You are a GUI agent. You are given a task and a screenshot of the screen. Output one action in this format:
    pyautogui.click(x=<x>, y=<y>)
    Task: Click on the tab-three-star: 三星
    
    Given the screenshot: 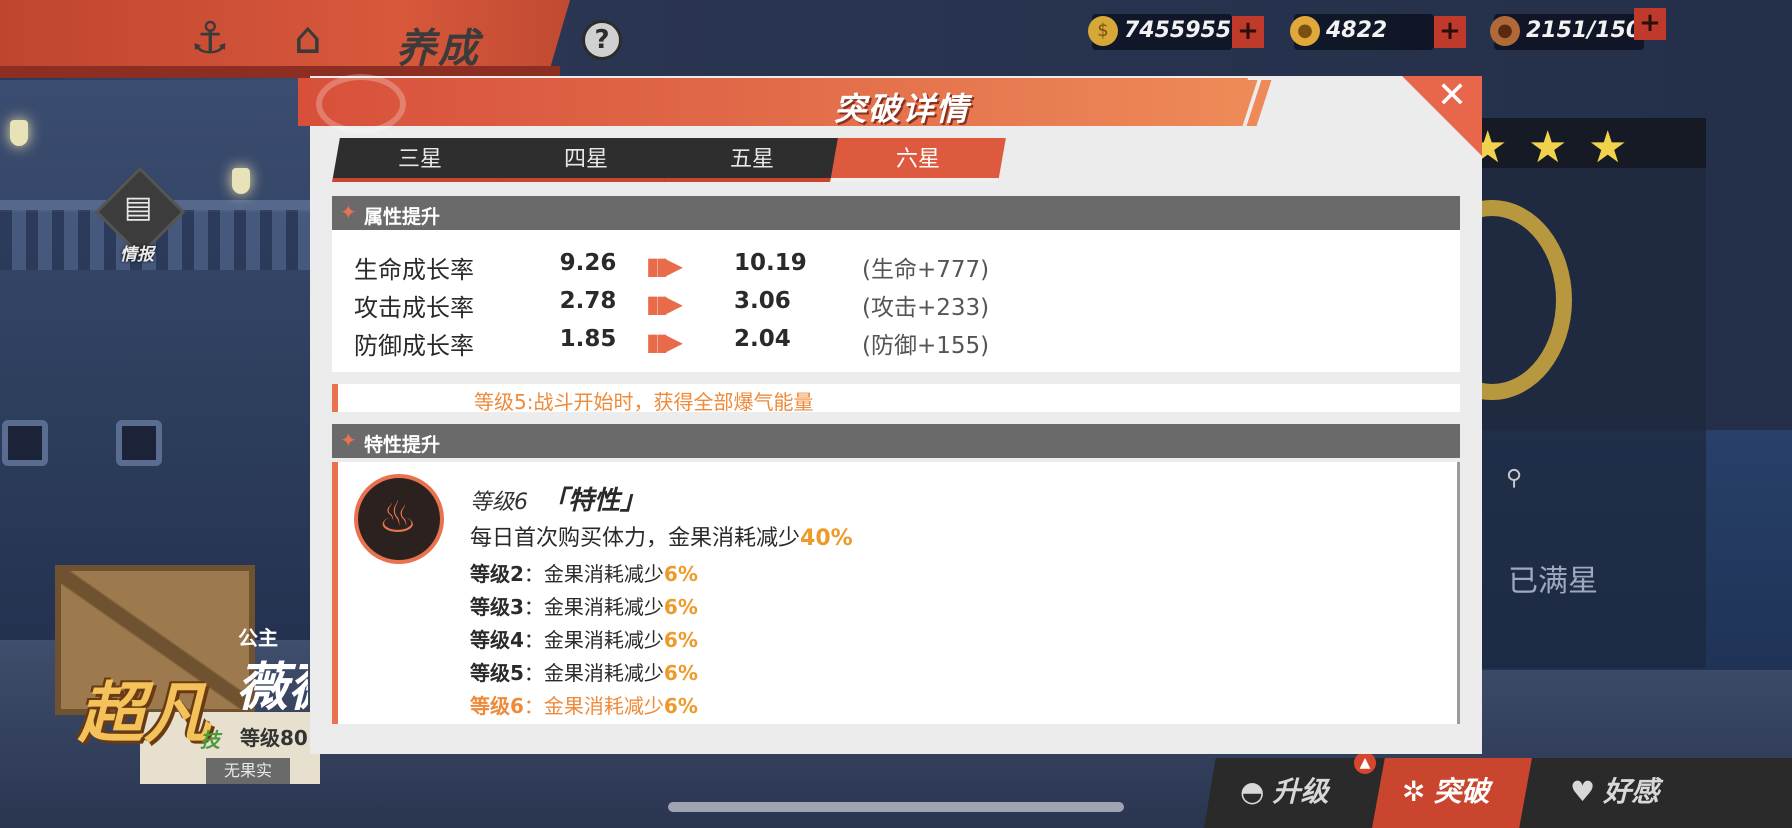 What is the action you would take?
    pyautogui.click(x=420, y=160)
    